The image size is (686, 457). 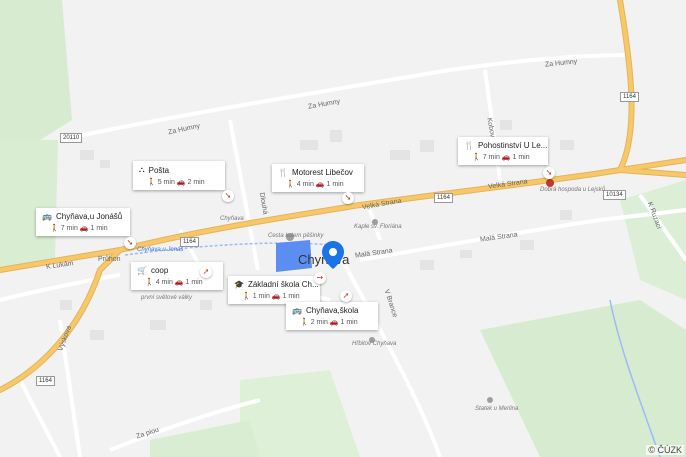 I want to click on walk-time: 2 min, so click(x=319, y=322).